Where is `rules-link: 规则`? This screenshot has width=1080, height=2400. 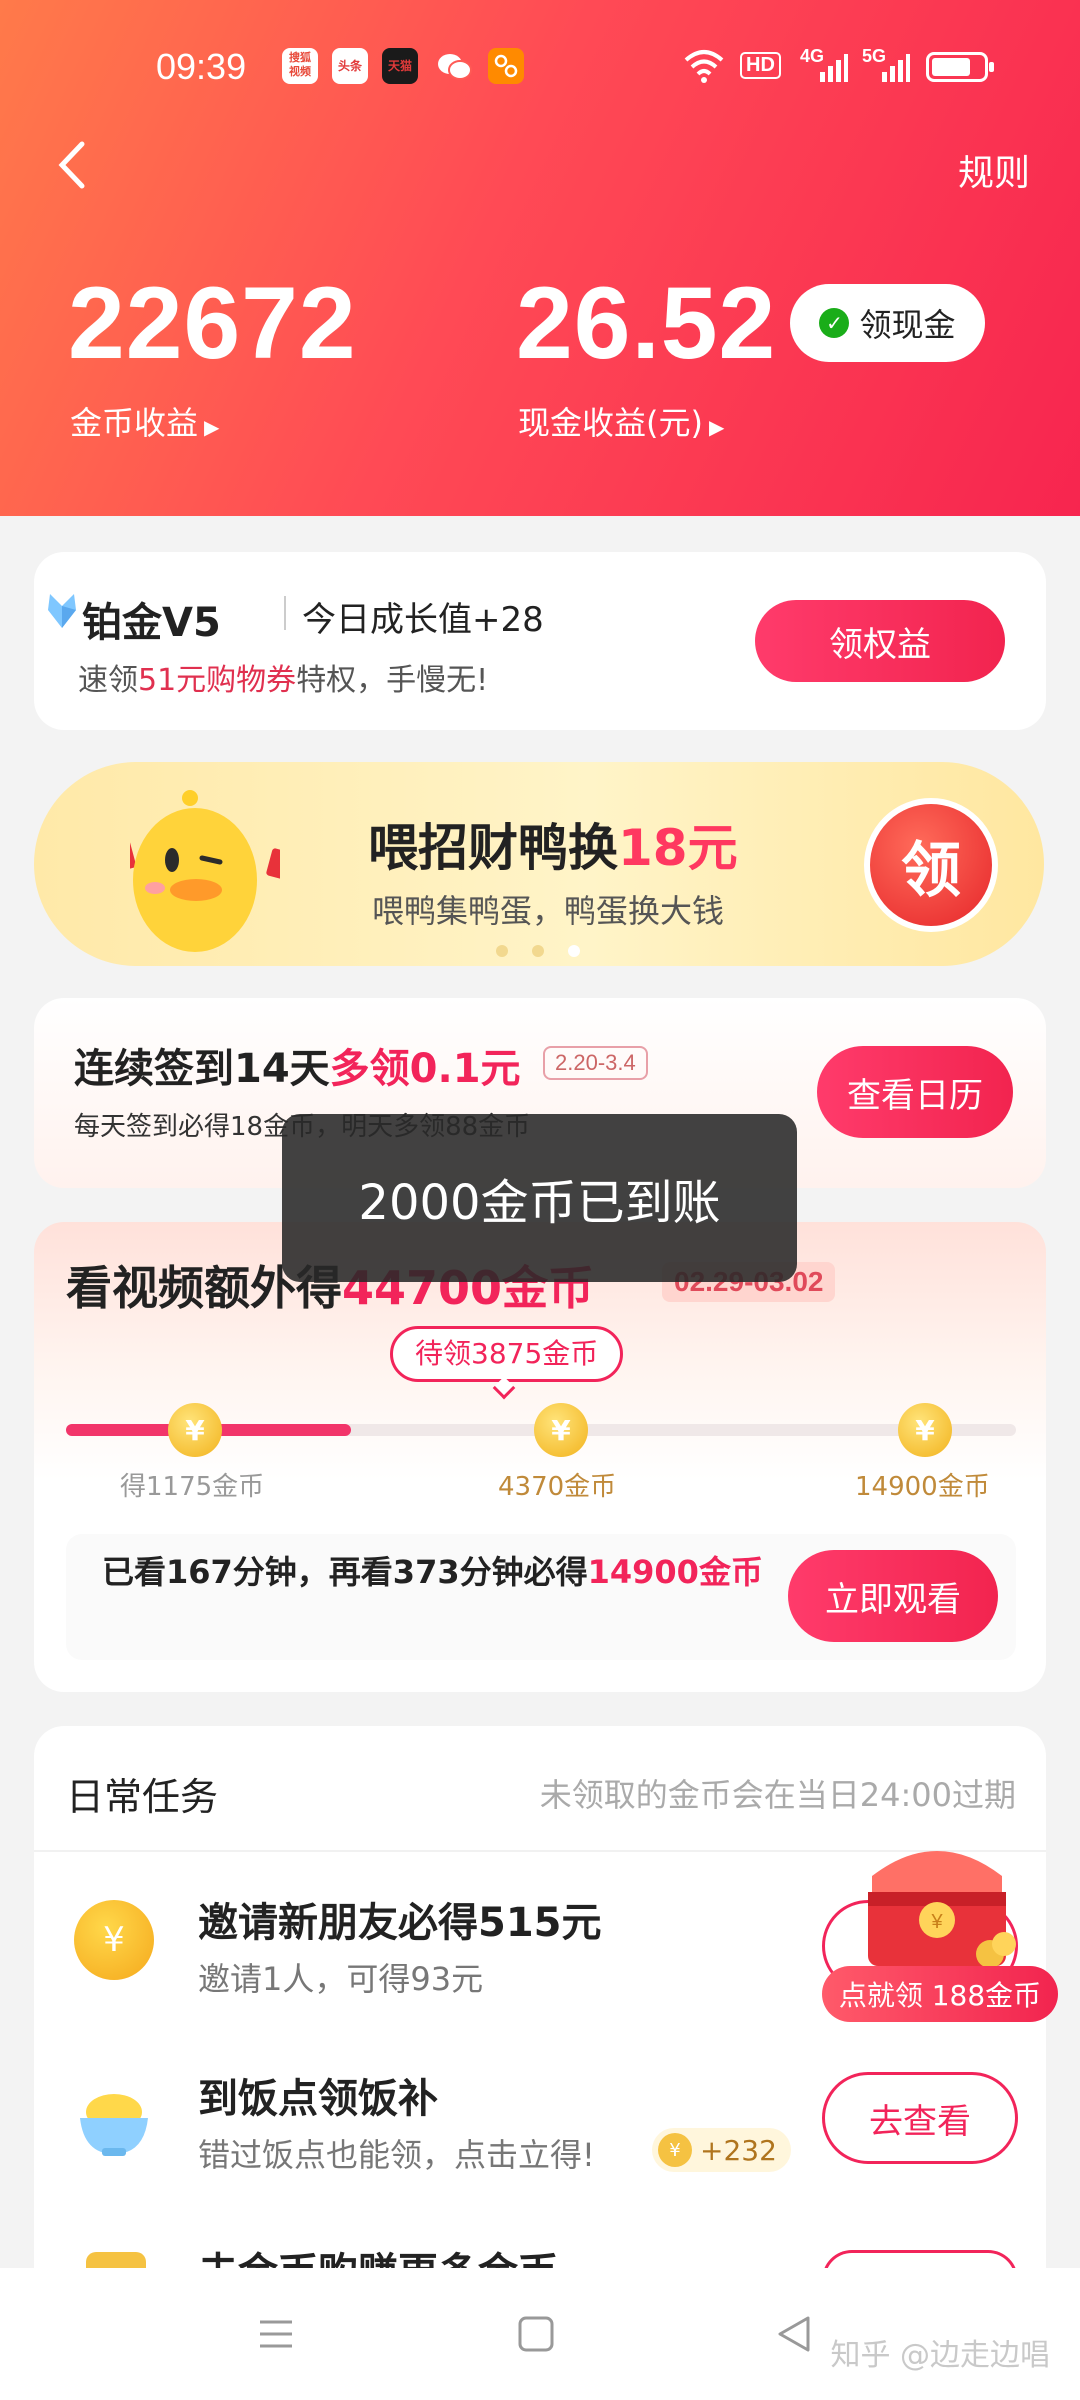 rules-link: 规则 is located at coordinates (994, 170).